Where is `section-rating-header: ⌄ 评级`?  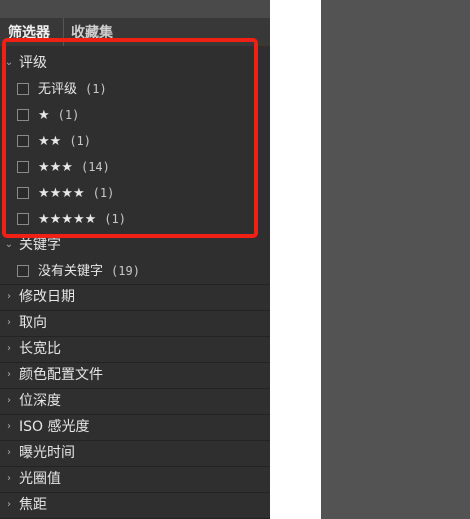 section-rating-header: ⌄ 评级 is located at coordinates (135, 64).